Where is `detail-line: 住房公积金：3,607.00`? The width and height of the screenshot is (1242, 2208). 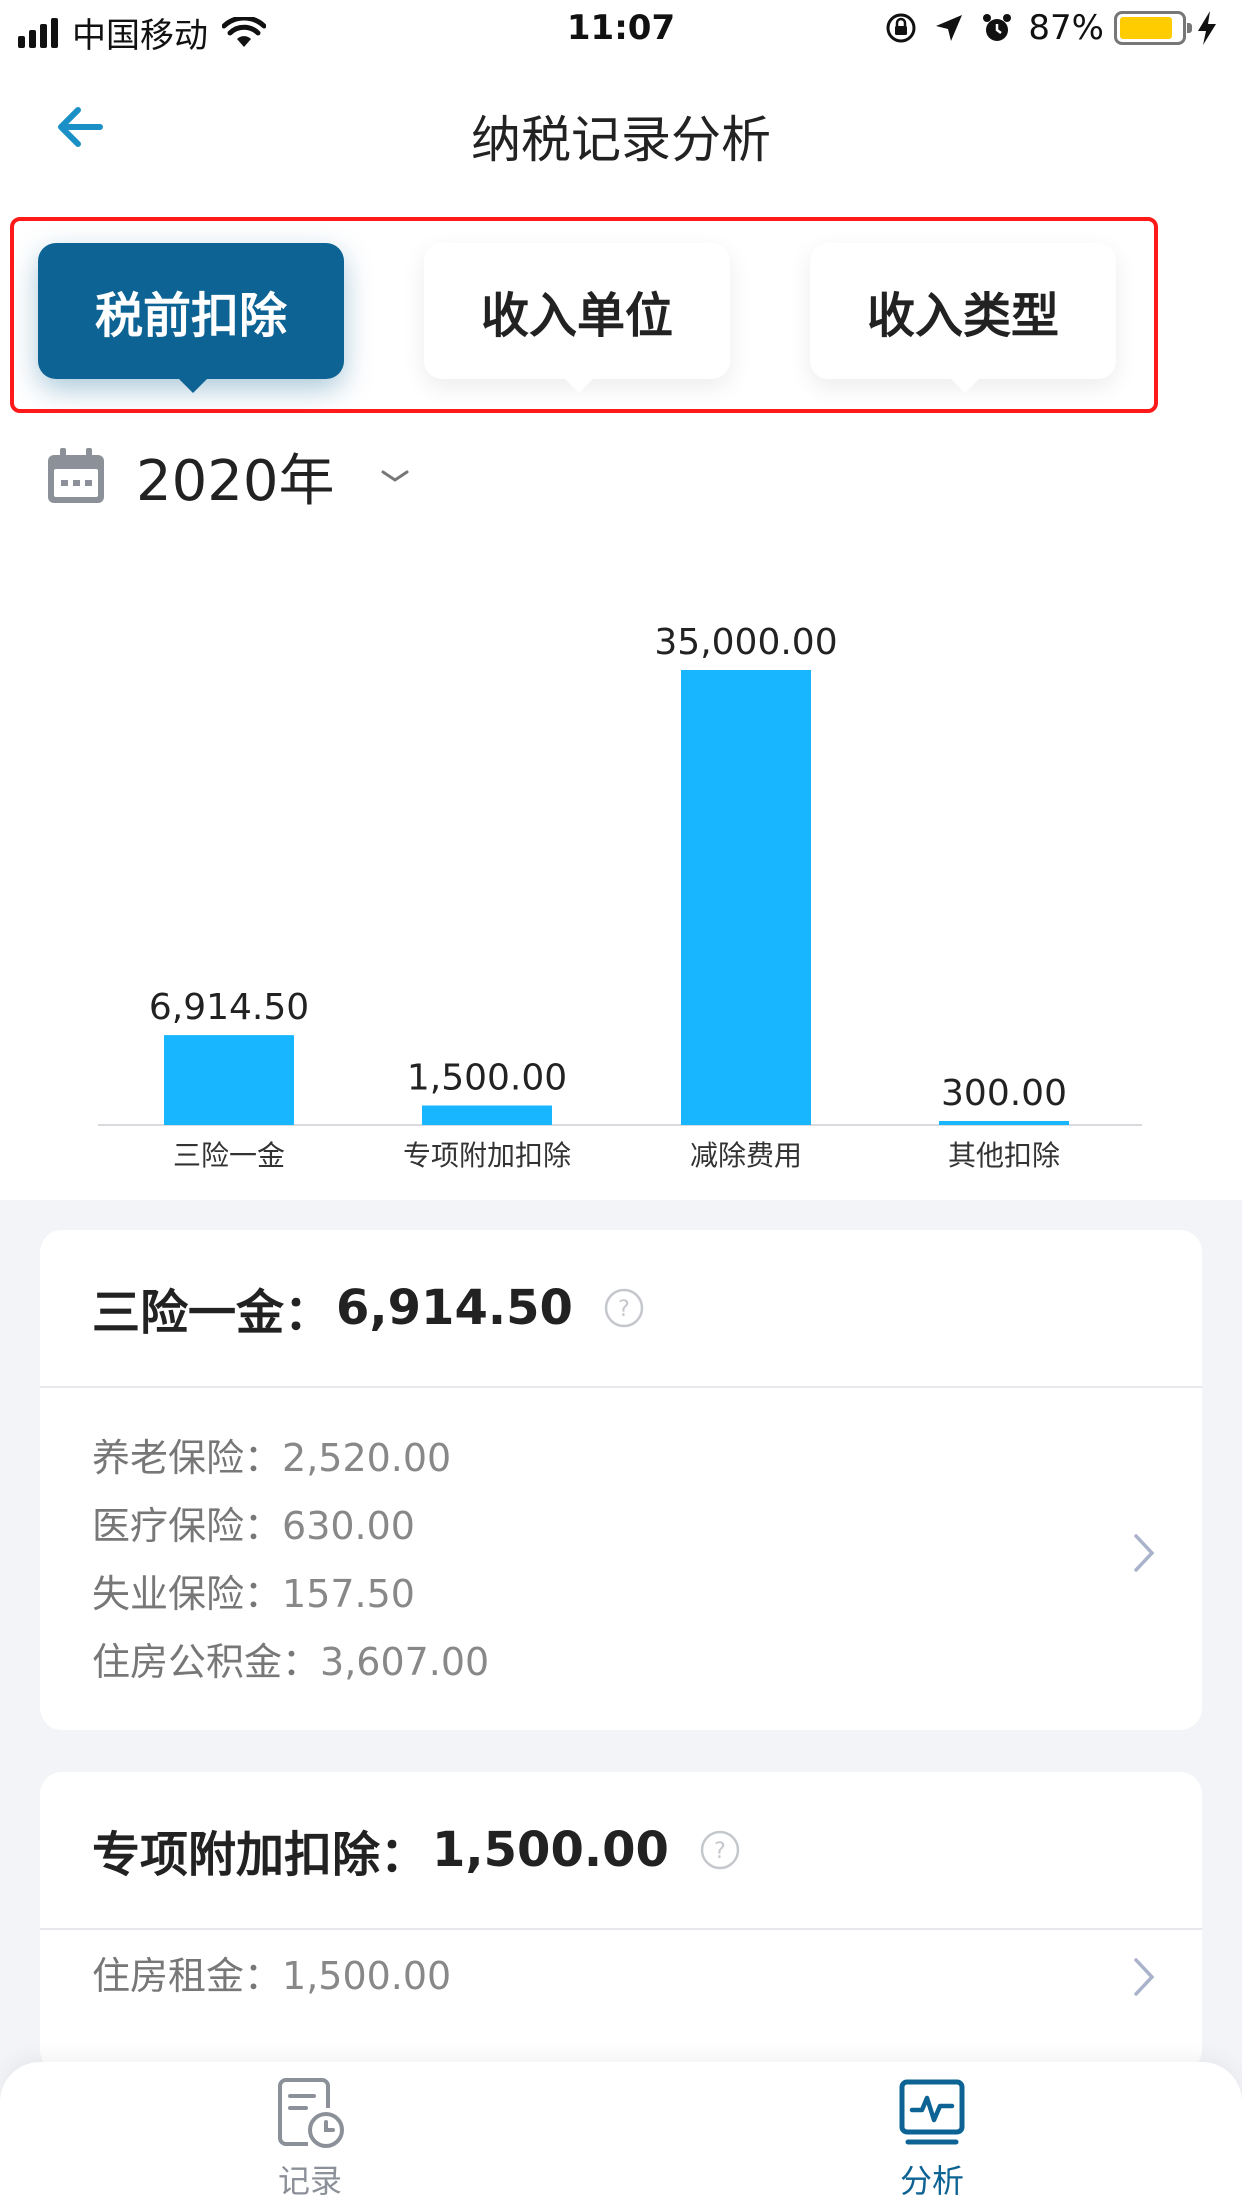
detail-line: 住房公积金：3,607.00 is located at coordinates (621, 1662).